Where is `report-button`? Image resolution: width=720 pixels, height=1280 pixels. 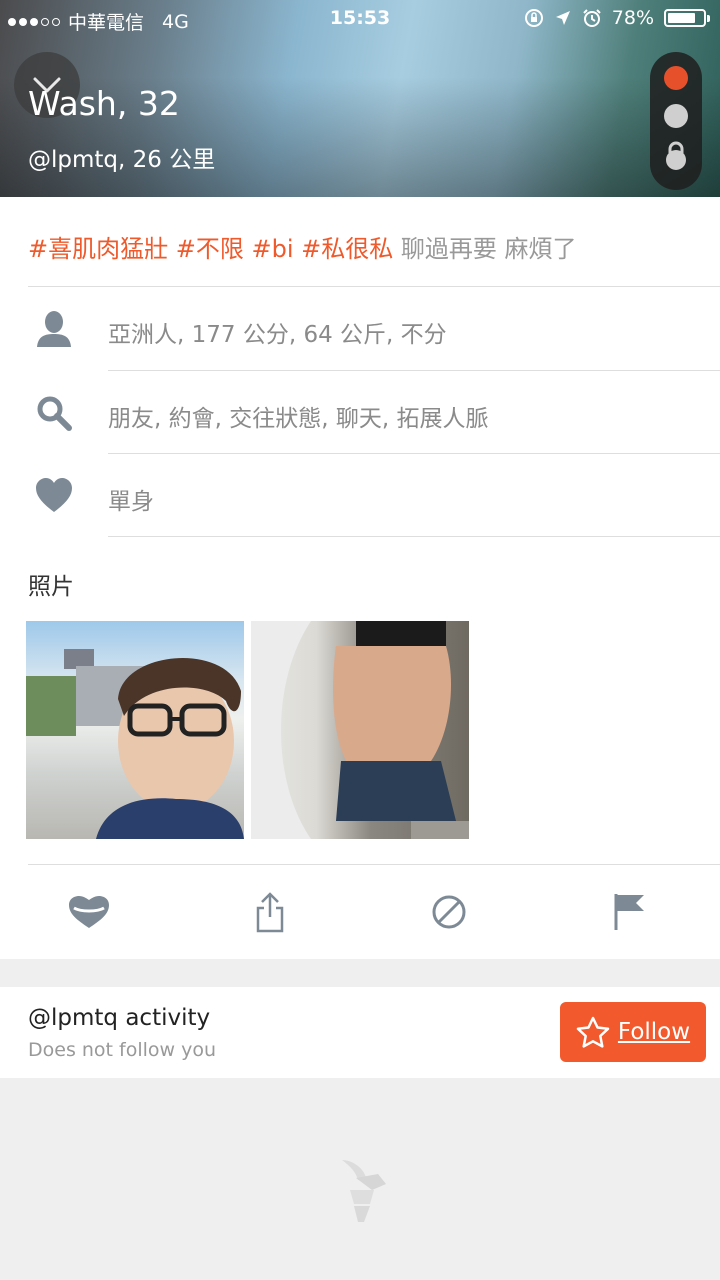
report-button is located at coordinates (629, 912).